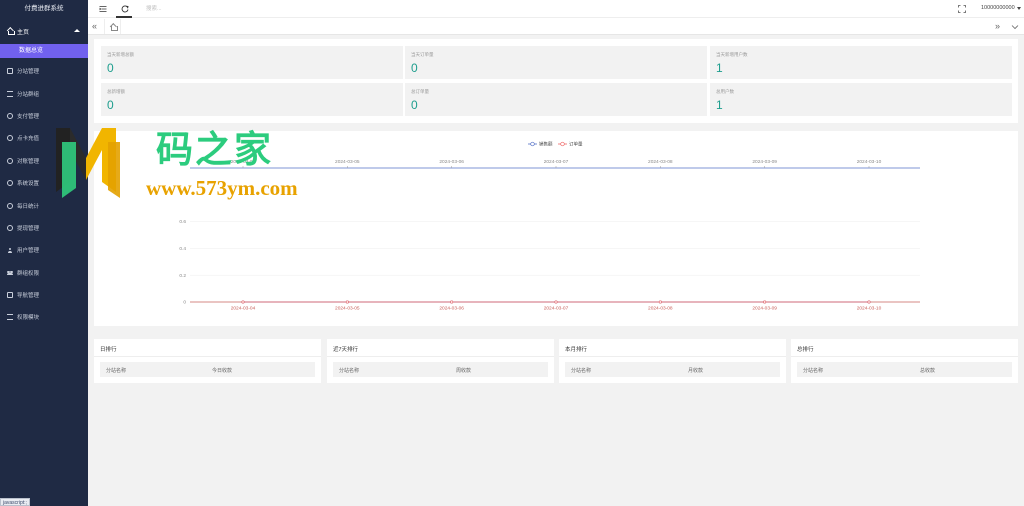 The image size is (1024, 506). I want to click on stat-label: 当天新增总额, so click(120, 54).